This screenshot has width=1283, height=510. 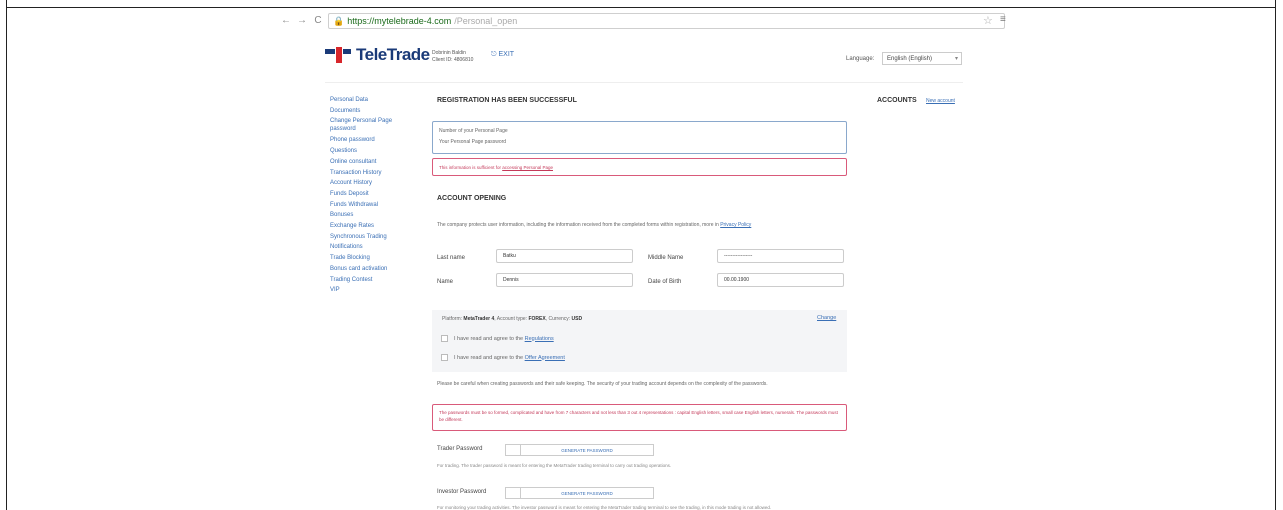 I want to click on url-path: /Personal_open, so click(x=486, y=21).